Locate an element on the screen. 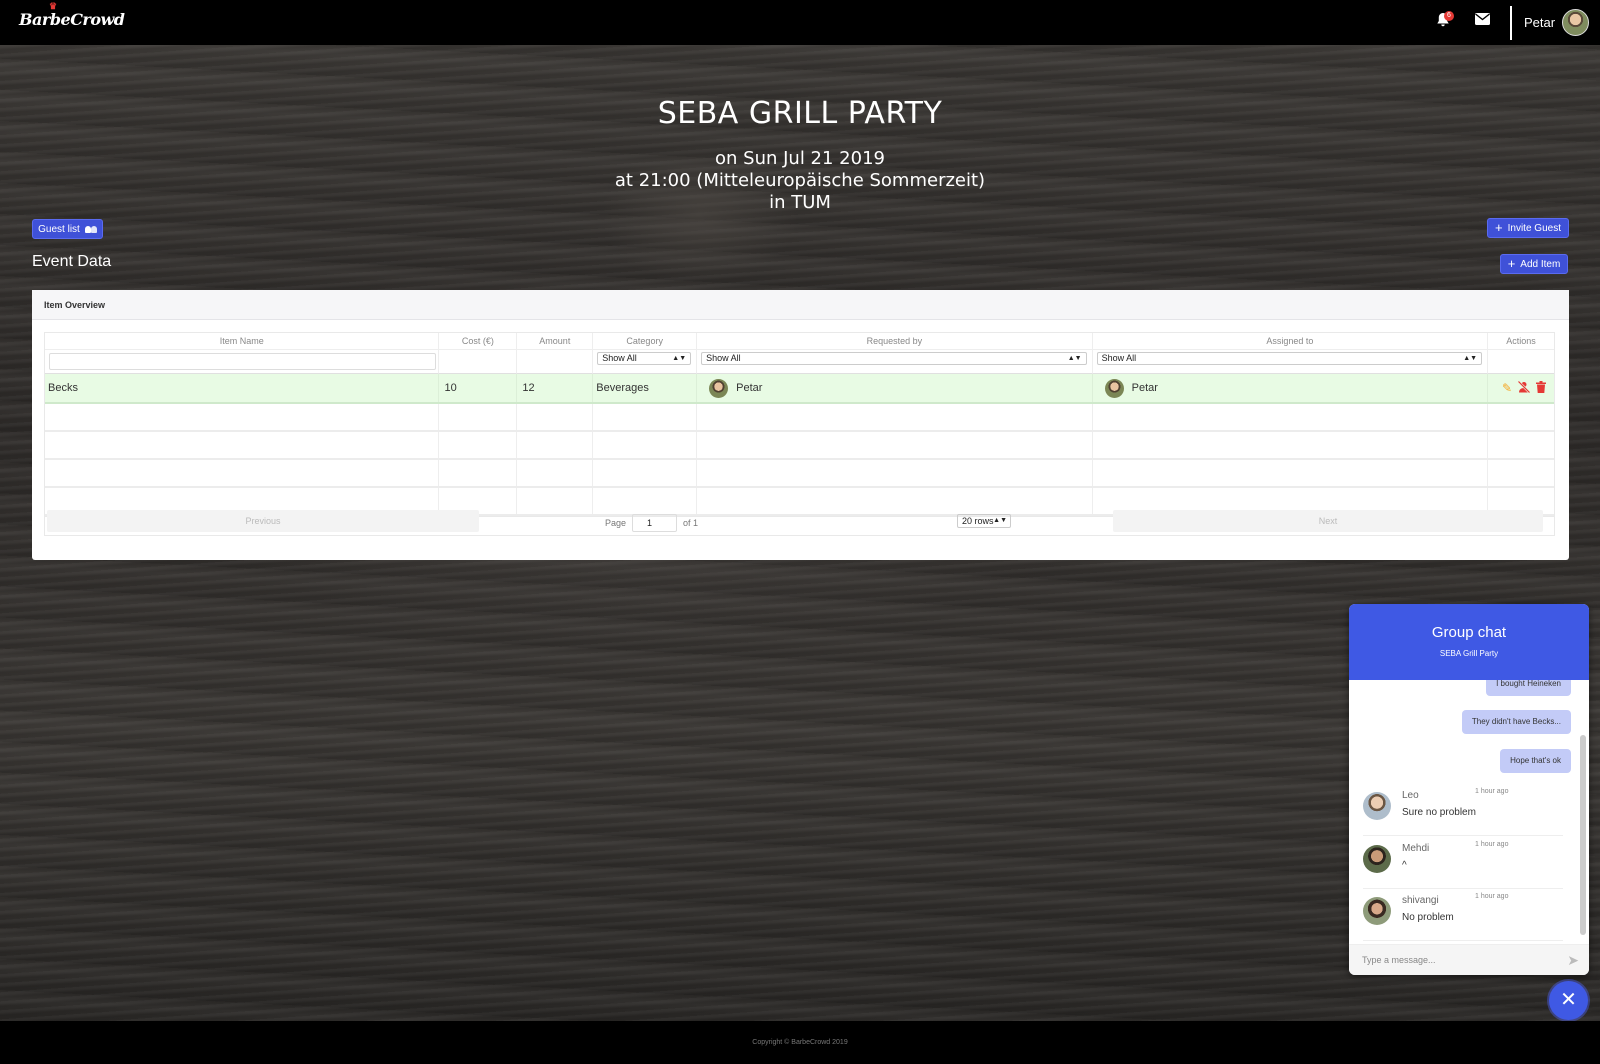 The width and height of the screenshot is (1600, 1064). category-filter-value: Show All is located at coordinates (619, 358).